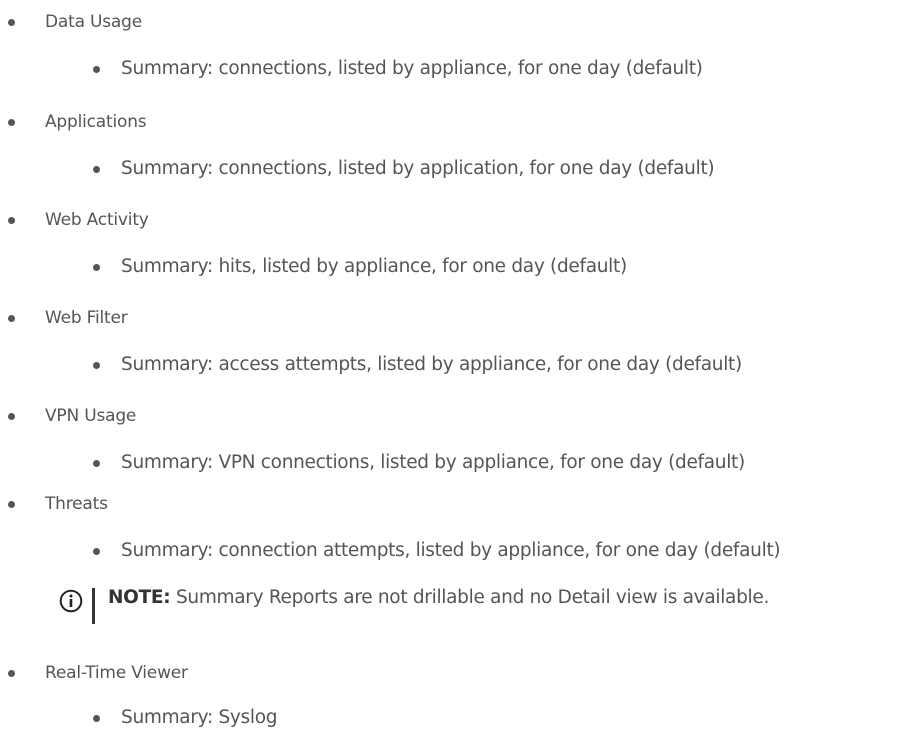  I want to click on list-item-label: Data Usage, so click(93, 22).